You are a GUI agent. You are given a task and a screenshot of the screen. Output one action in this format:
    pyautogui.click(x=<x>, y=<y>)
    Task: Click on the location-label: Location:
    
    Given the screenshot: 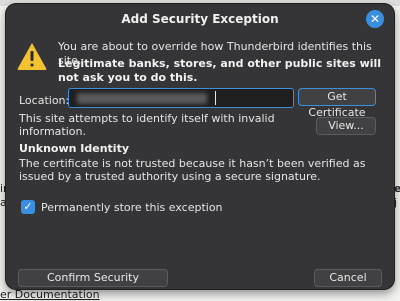 What is the action you would take?
    pyautogui.click(x=44, y=100)
    